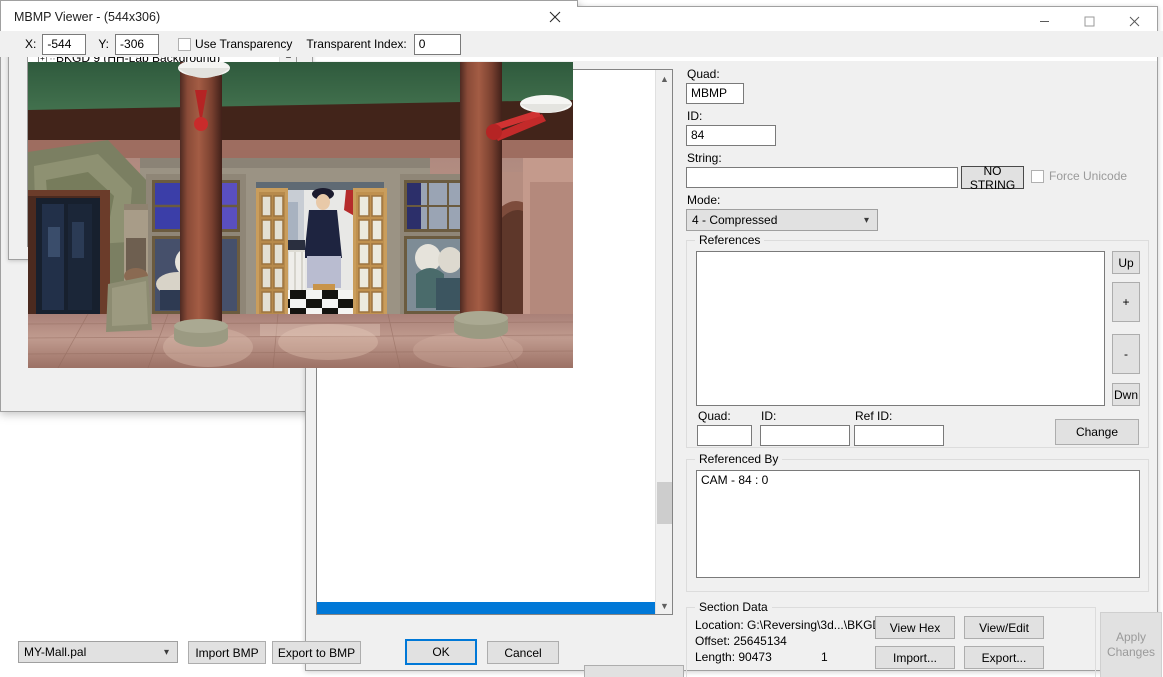  Describe the element at coordinates (733, 607) in the screenshot. I see `section-data-group-label: Section Data` at that location.